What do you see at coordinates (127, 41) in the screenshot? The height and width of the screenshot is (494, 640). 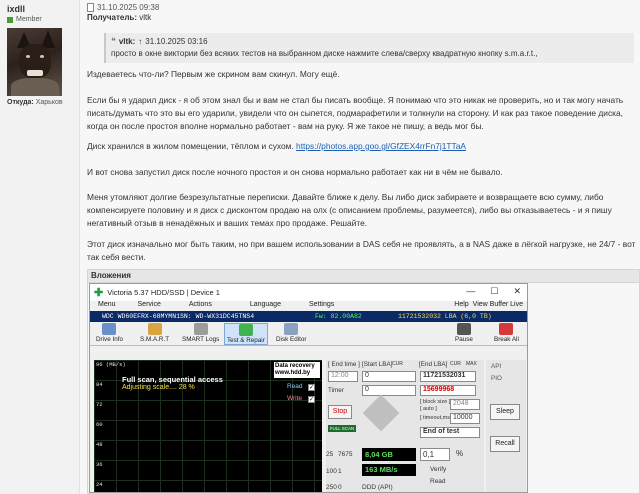 I see `quote-author: vltk:` at bounding box center [127, 41].